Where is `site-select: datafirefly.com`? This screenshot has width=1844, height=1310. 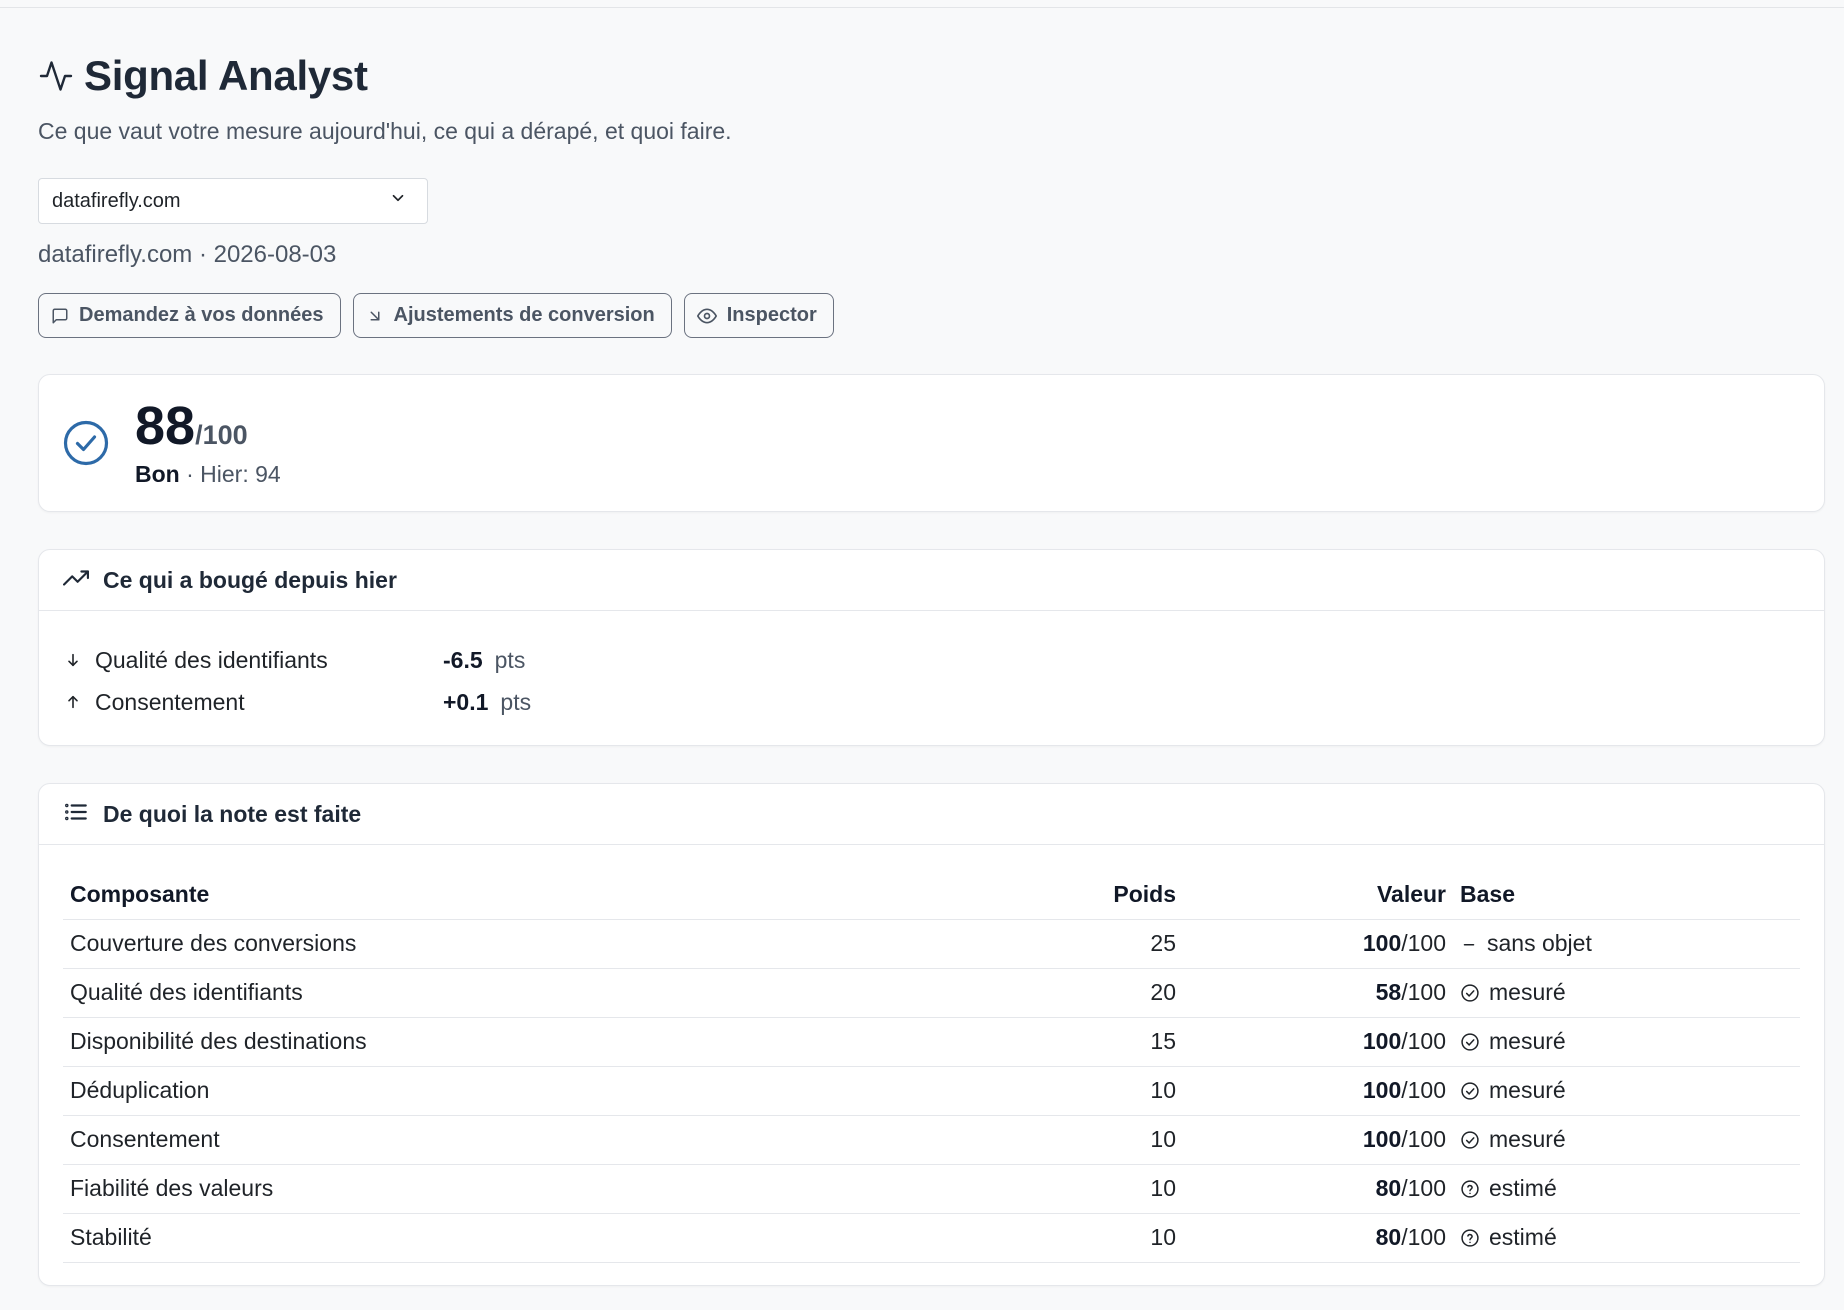 site-select: datafirefly.com is located at coordinates (233, 201).